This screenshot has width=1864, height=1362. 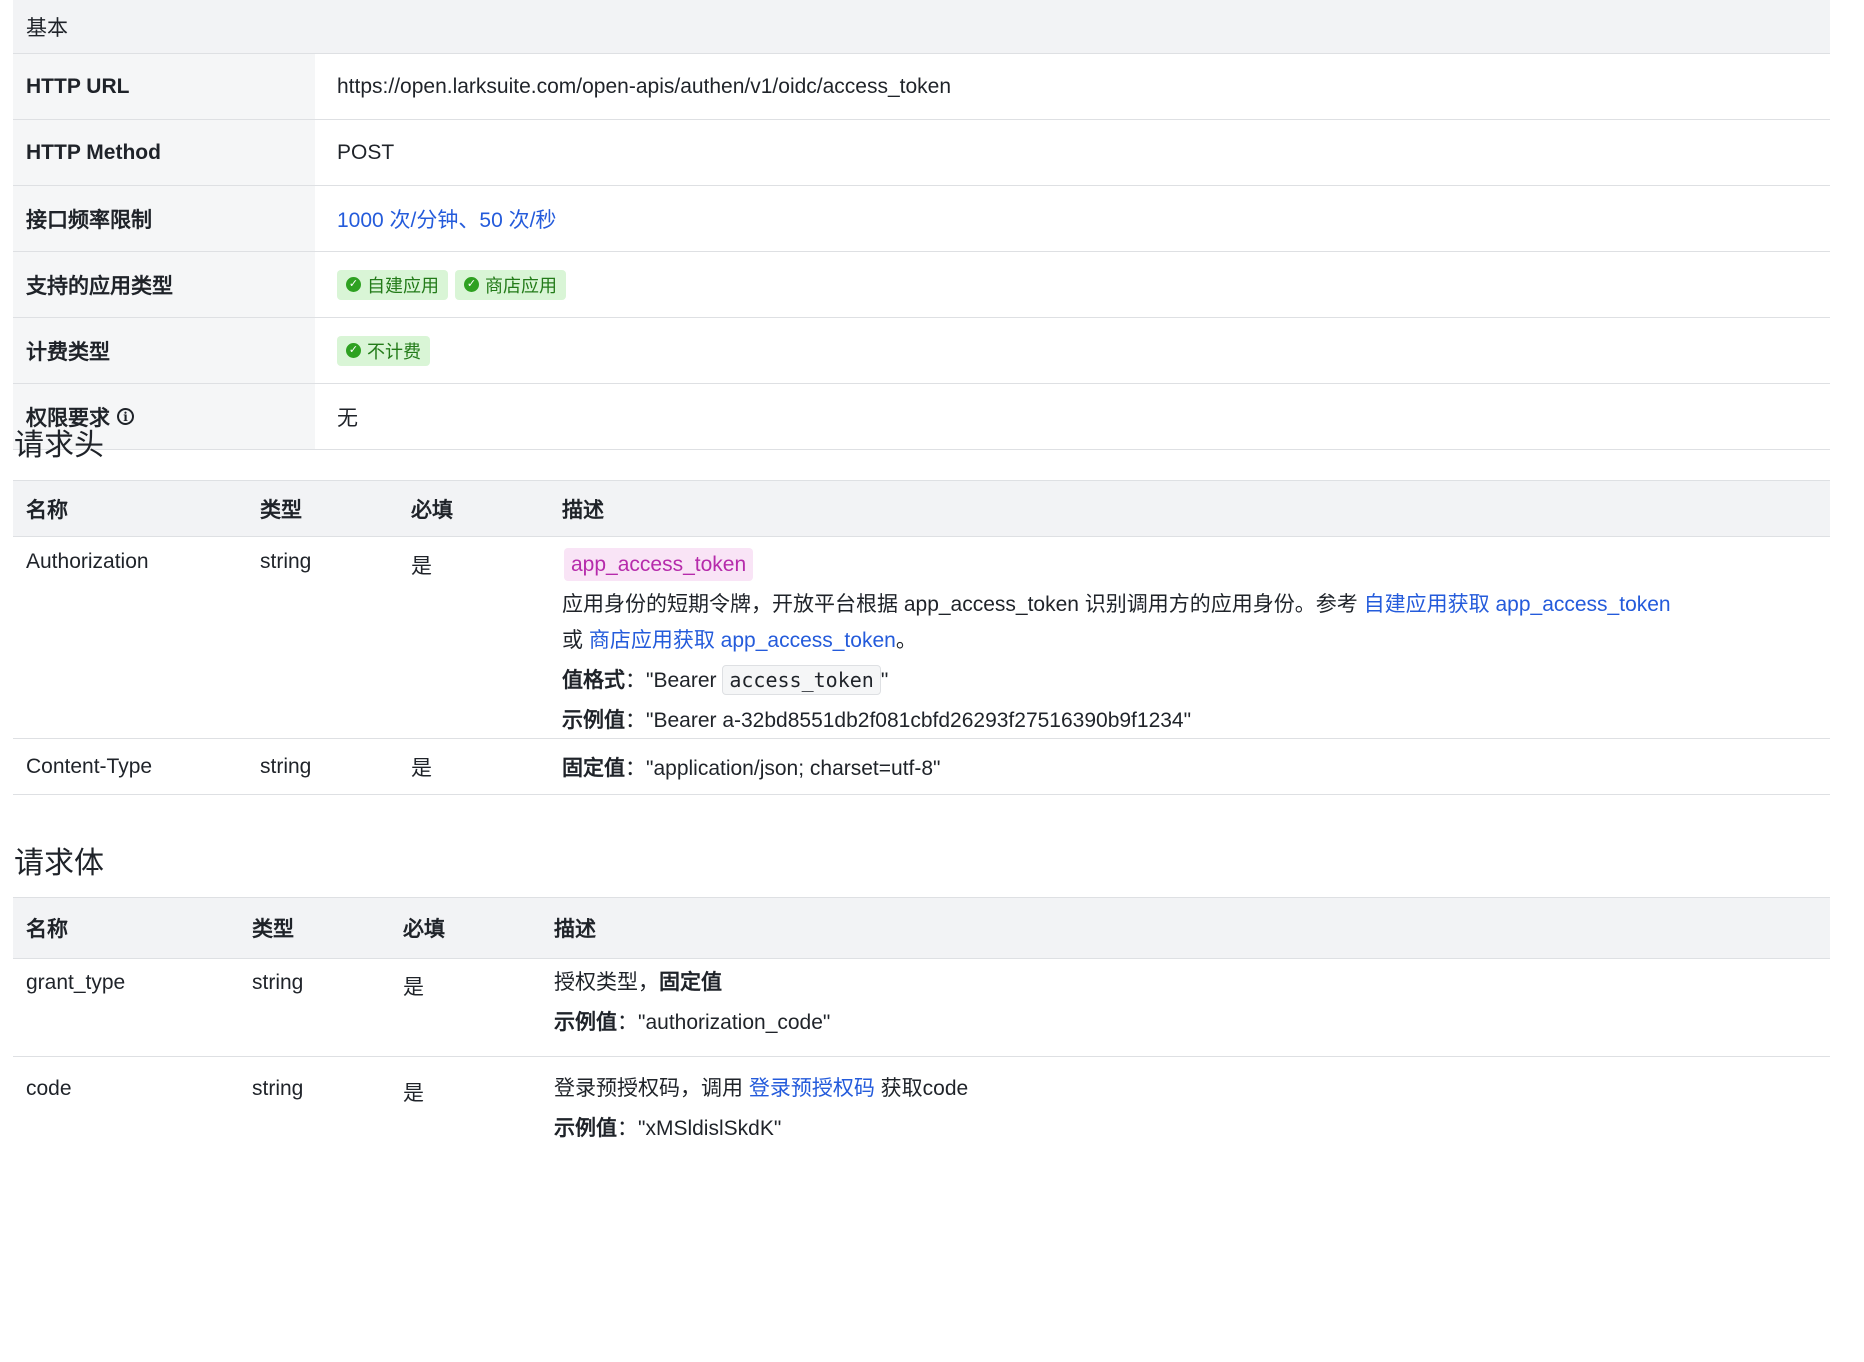 What do you see at coordinates (164, 284) in the screenshot?
I see `basic-key: 支持的应用类型` at bounding box center [164, 284].